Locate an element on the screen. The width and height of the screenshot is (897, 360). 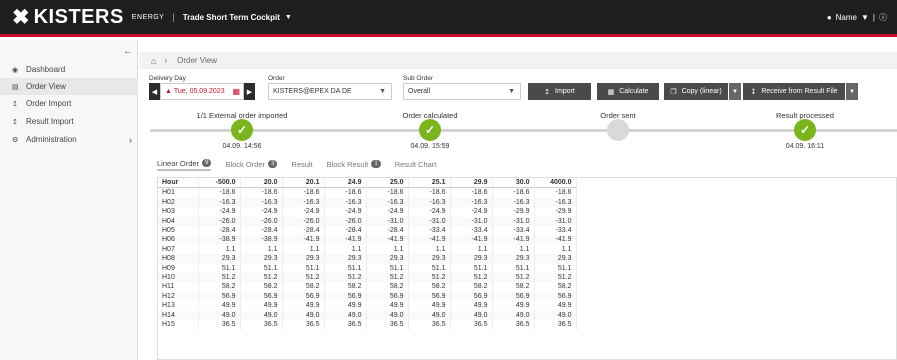
volume-cell: -29.9 is located at coordinates (513, 212).